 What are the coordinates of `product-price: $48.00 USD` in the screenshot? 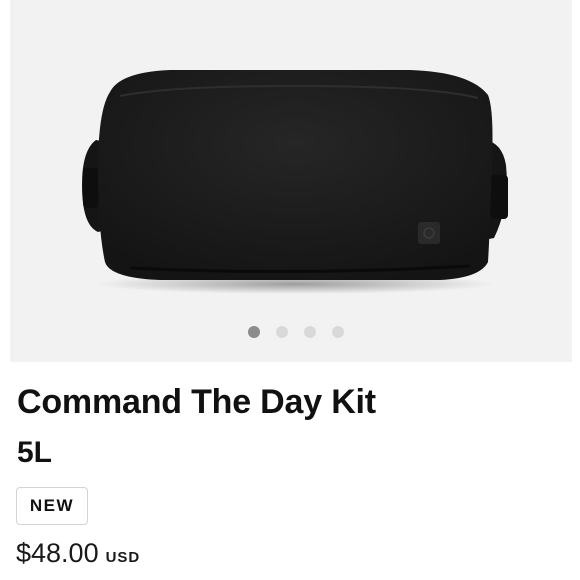 It's located at (78, 553).